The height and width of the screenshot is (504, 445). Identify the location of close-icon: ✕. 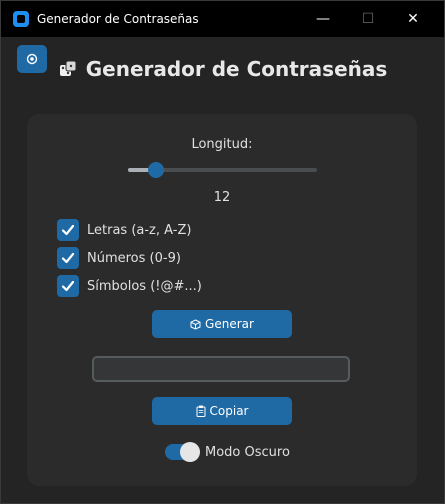
(413, 19).